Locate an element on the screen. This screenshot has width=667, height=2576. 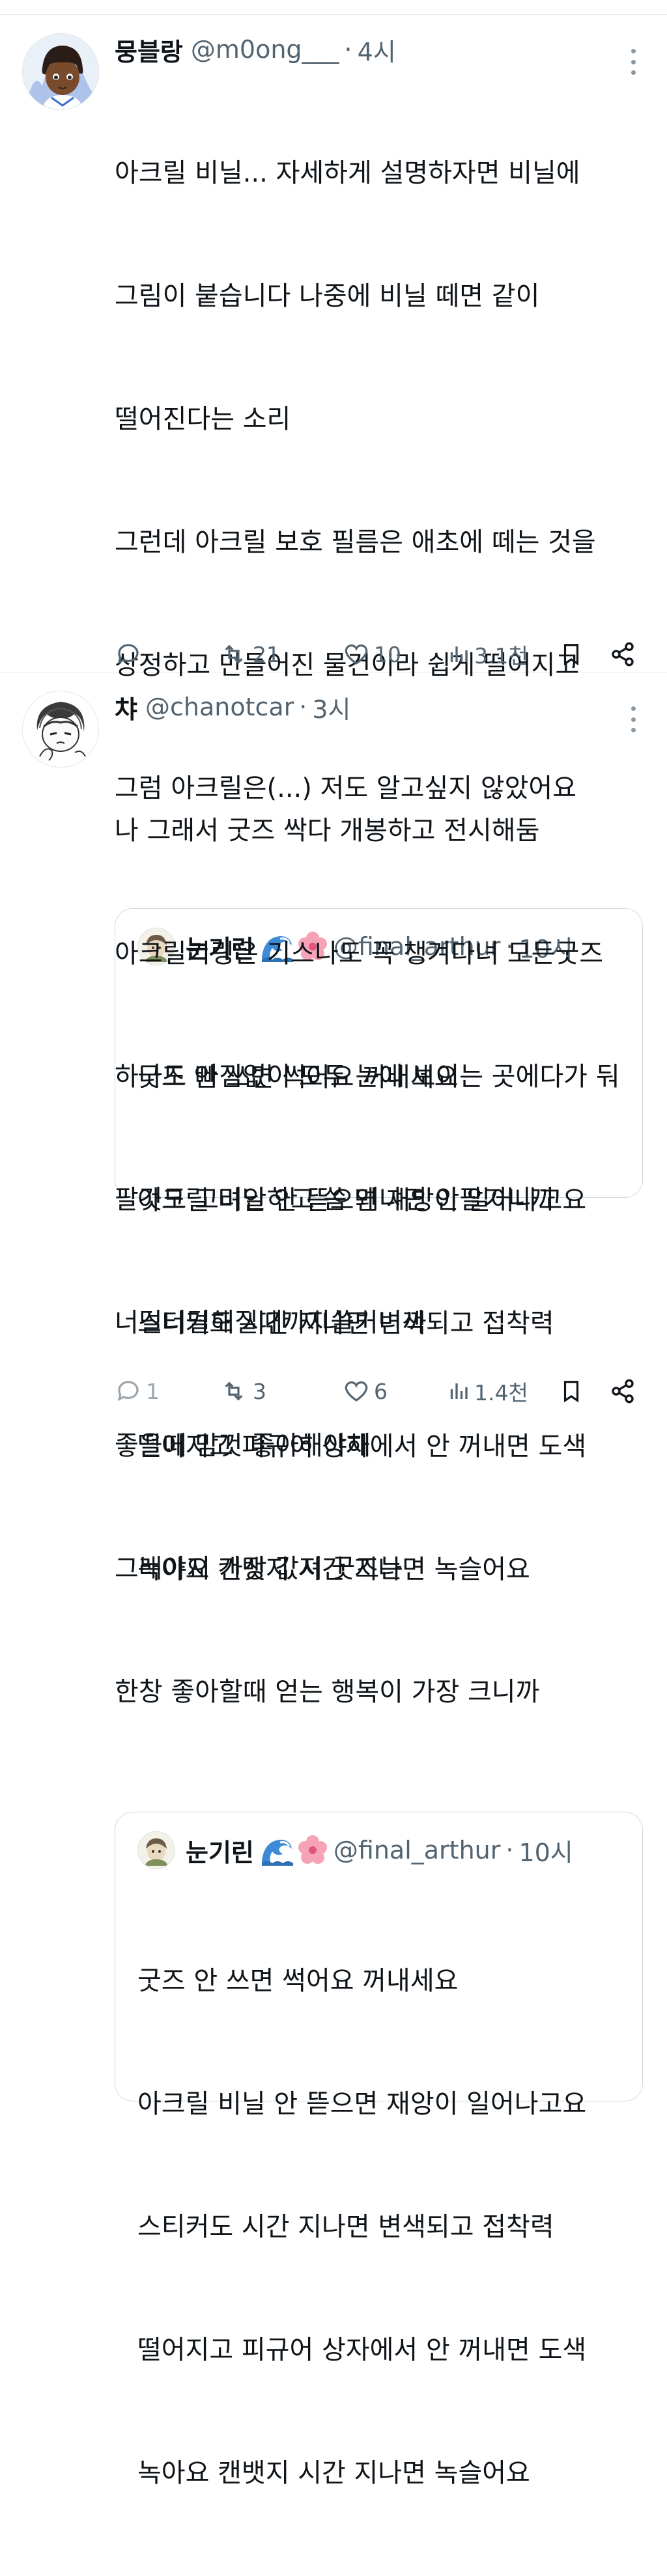
retweet-button: 3 is located at coordinates (281, 1391).